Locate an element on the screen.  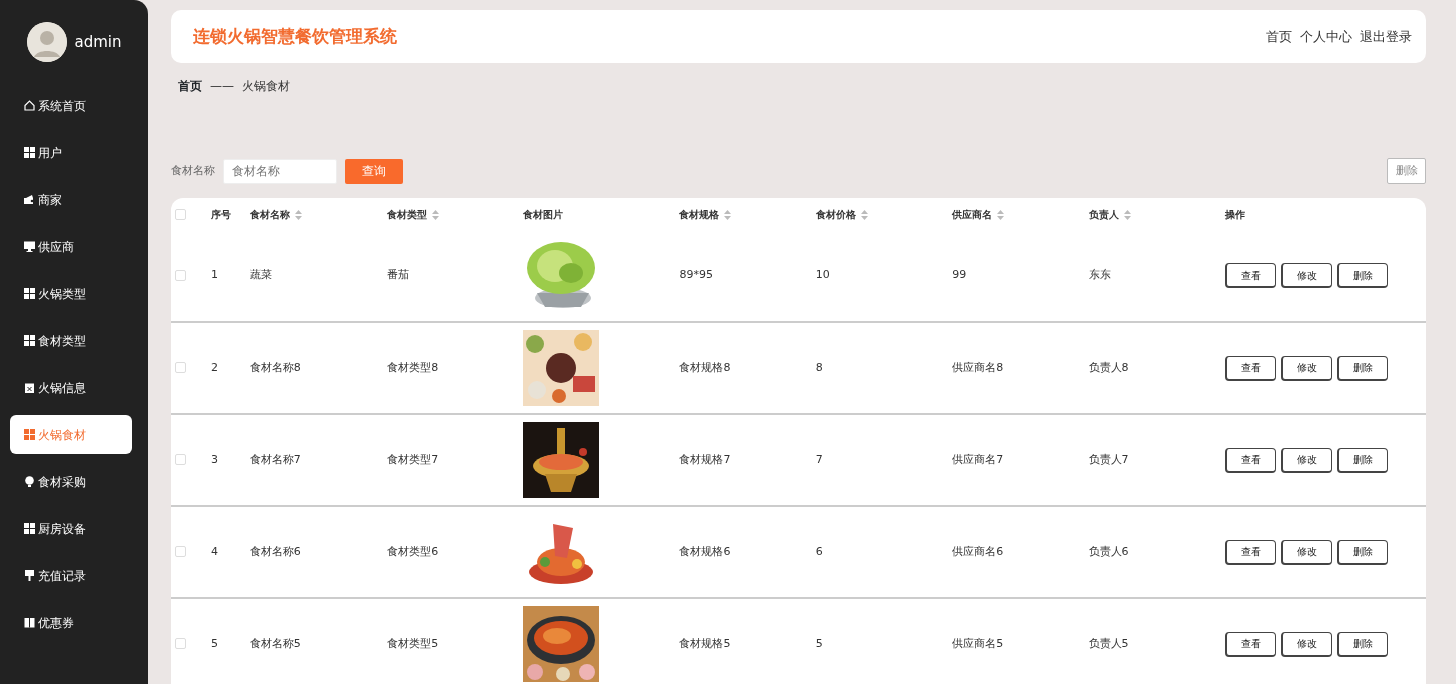
table-cell: 10 is located at coordinates (822, 275).